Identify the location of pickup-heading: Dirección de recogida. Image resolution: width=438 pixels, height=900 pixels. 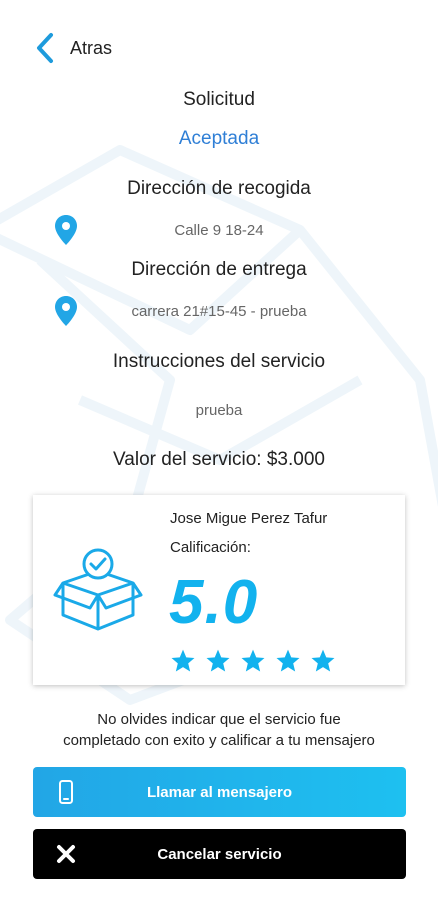
(219, 188).